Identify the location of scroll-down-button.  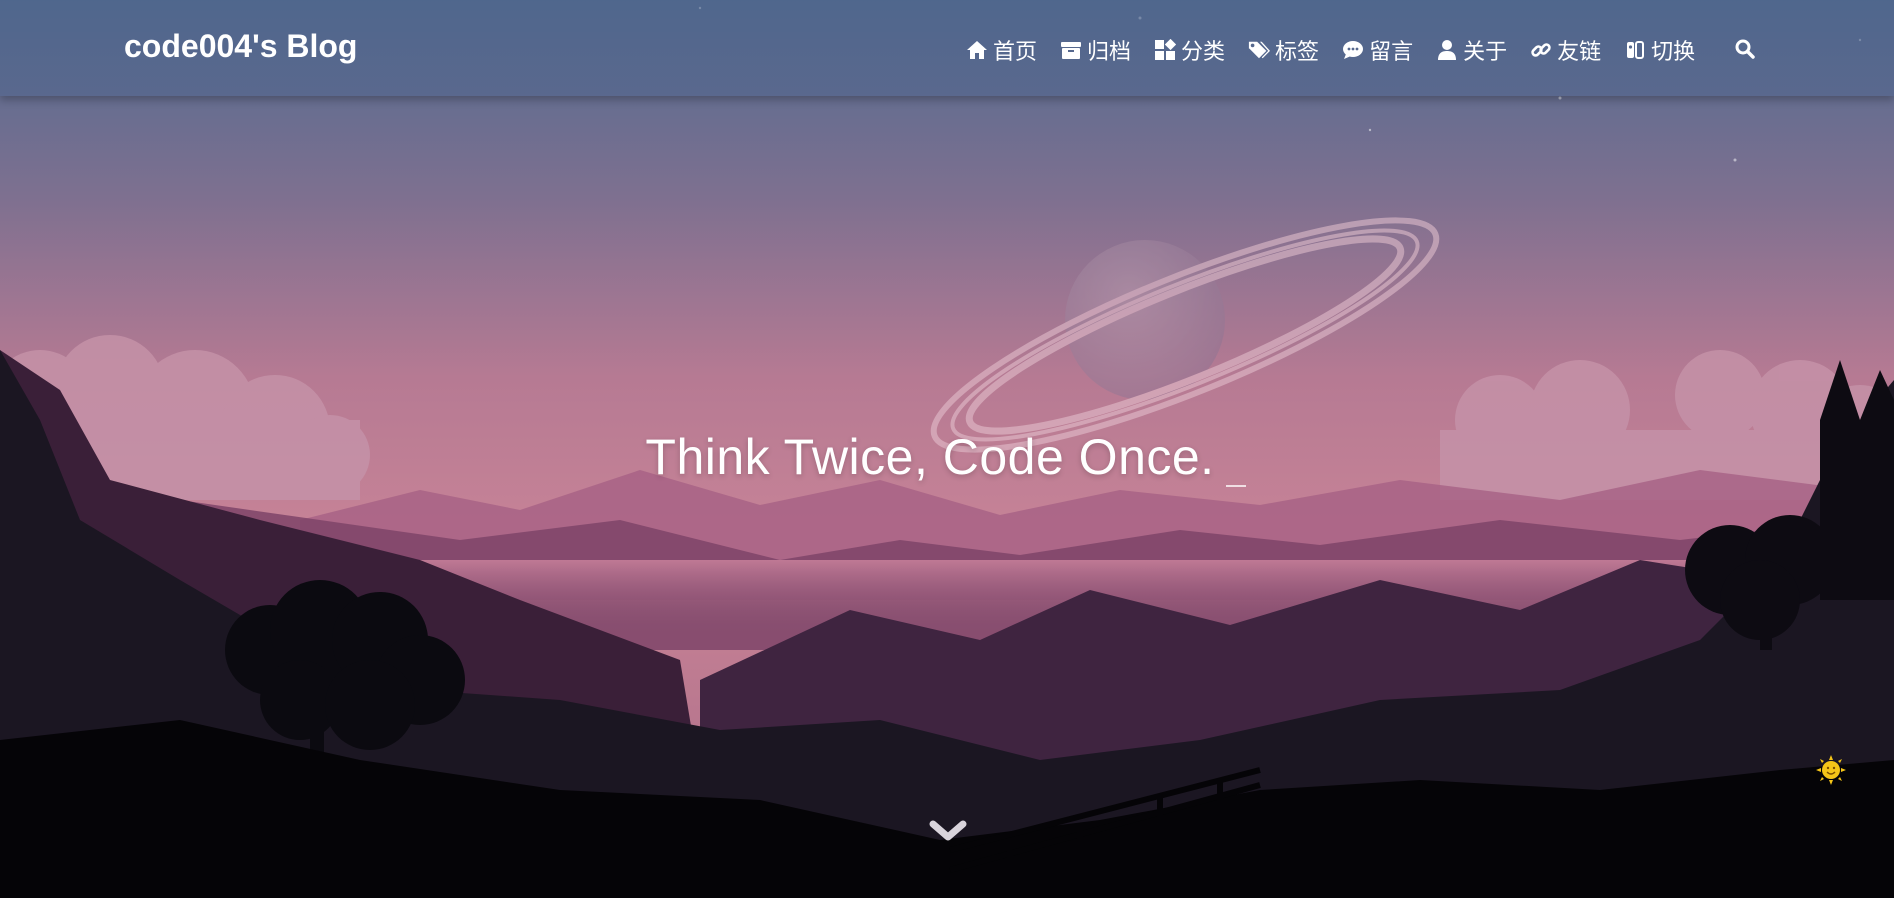
(948, 831).